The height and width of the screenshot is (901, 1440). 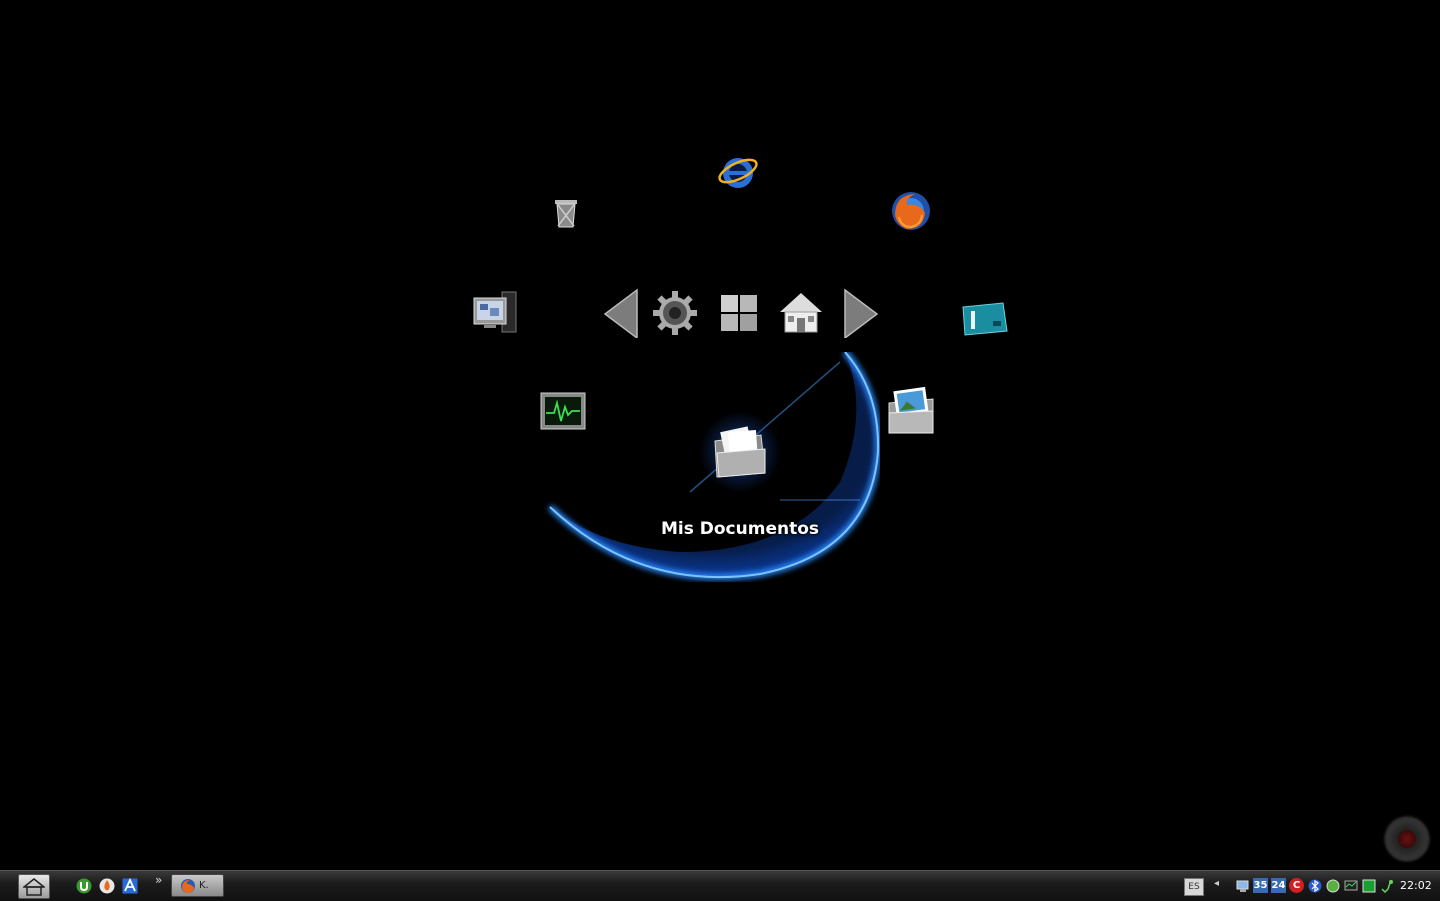 I want to click on selected-item-label: Mis Documentos, so click(x=740, y=529).